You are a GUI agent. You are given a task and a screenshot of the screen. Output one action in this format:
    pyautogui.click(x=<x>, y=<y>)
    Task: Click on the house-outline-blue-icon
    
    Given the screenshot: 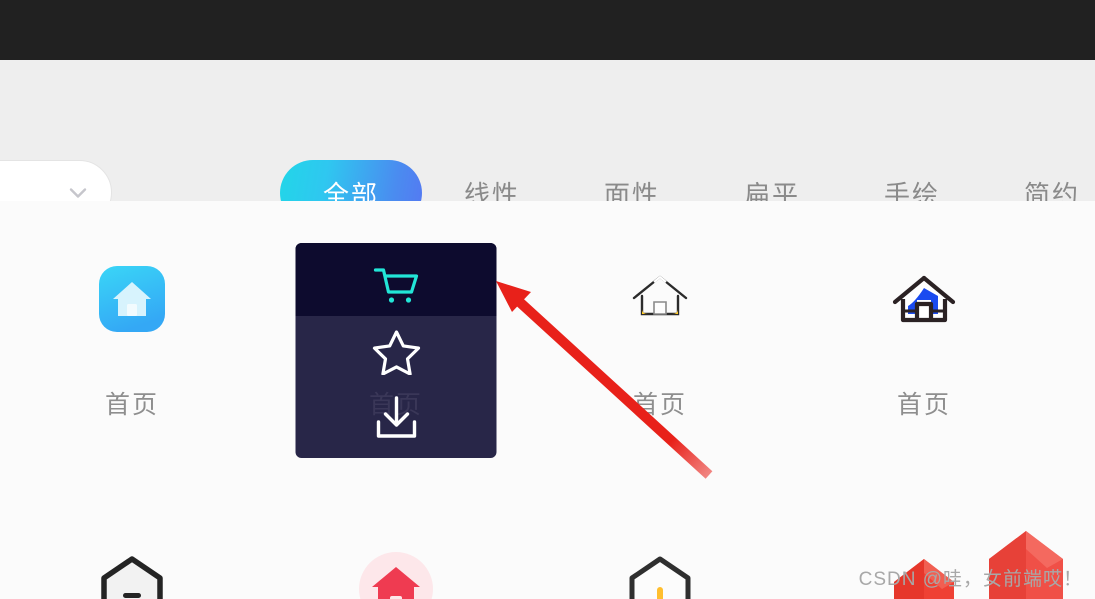 What is the action you would take?
    pyautogui.click(x=924, y=299)
    